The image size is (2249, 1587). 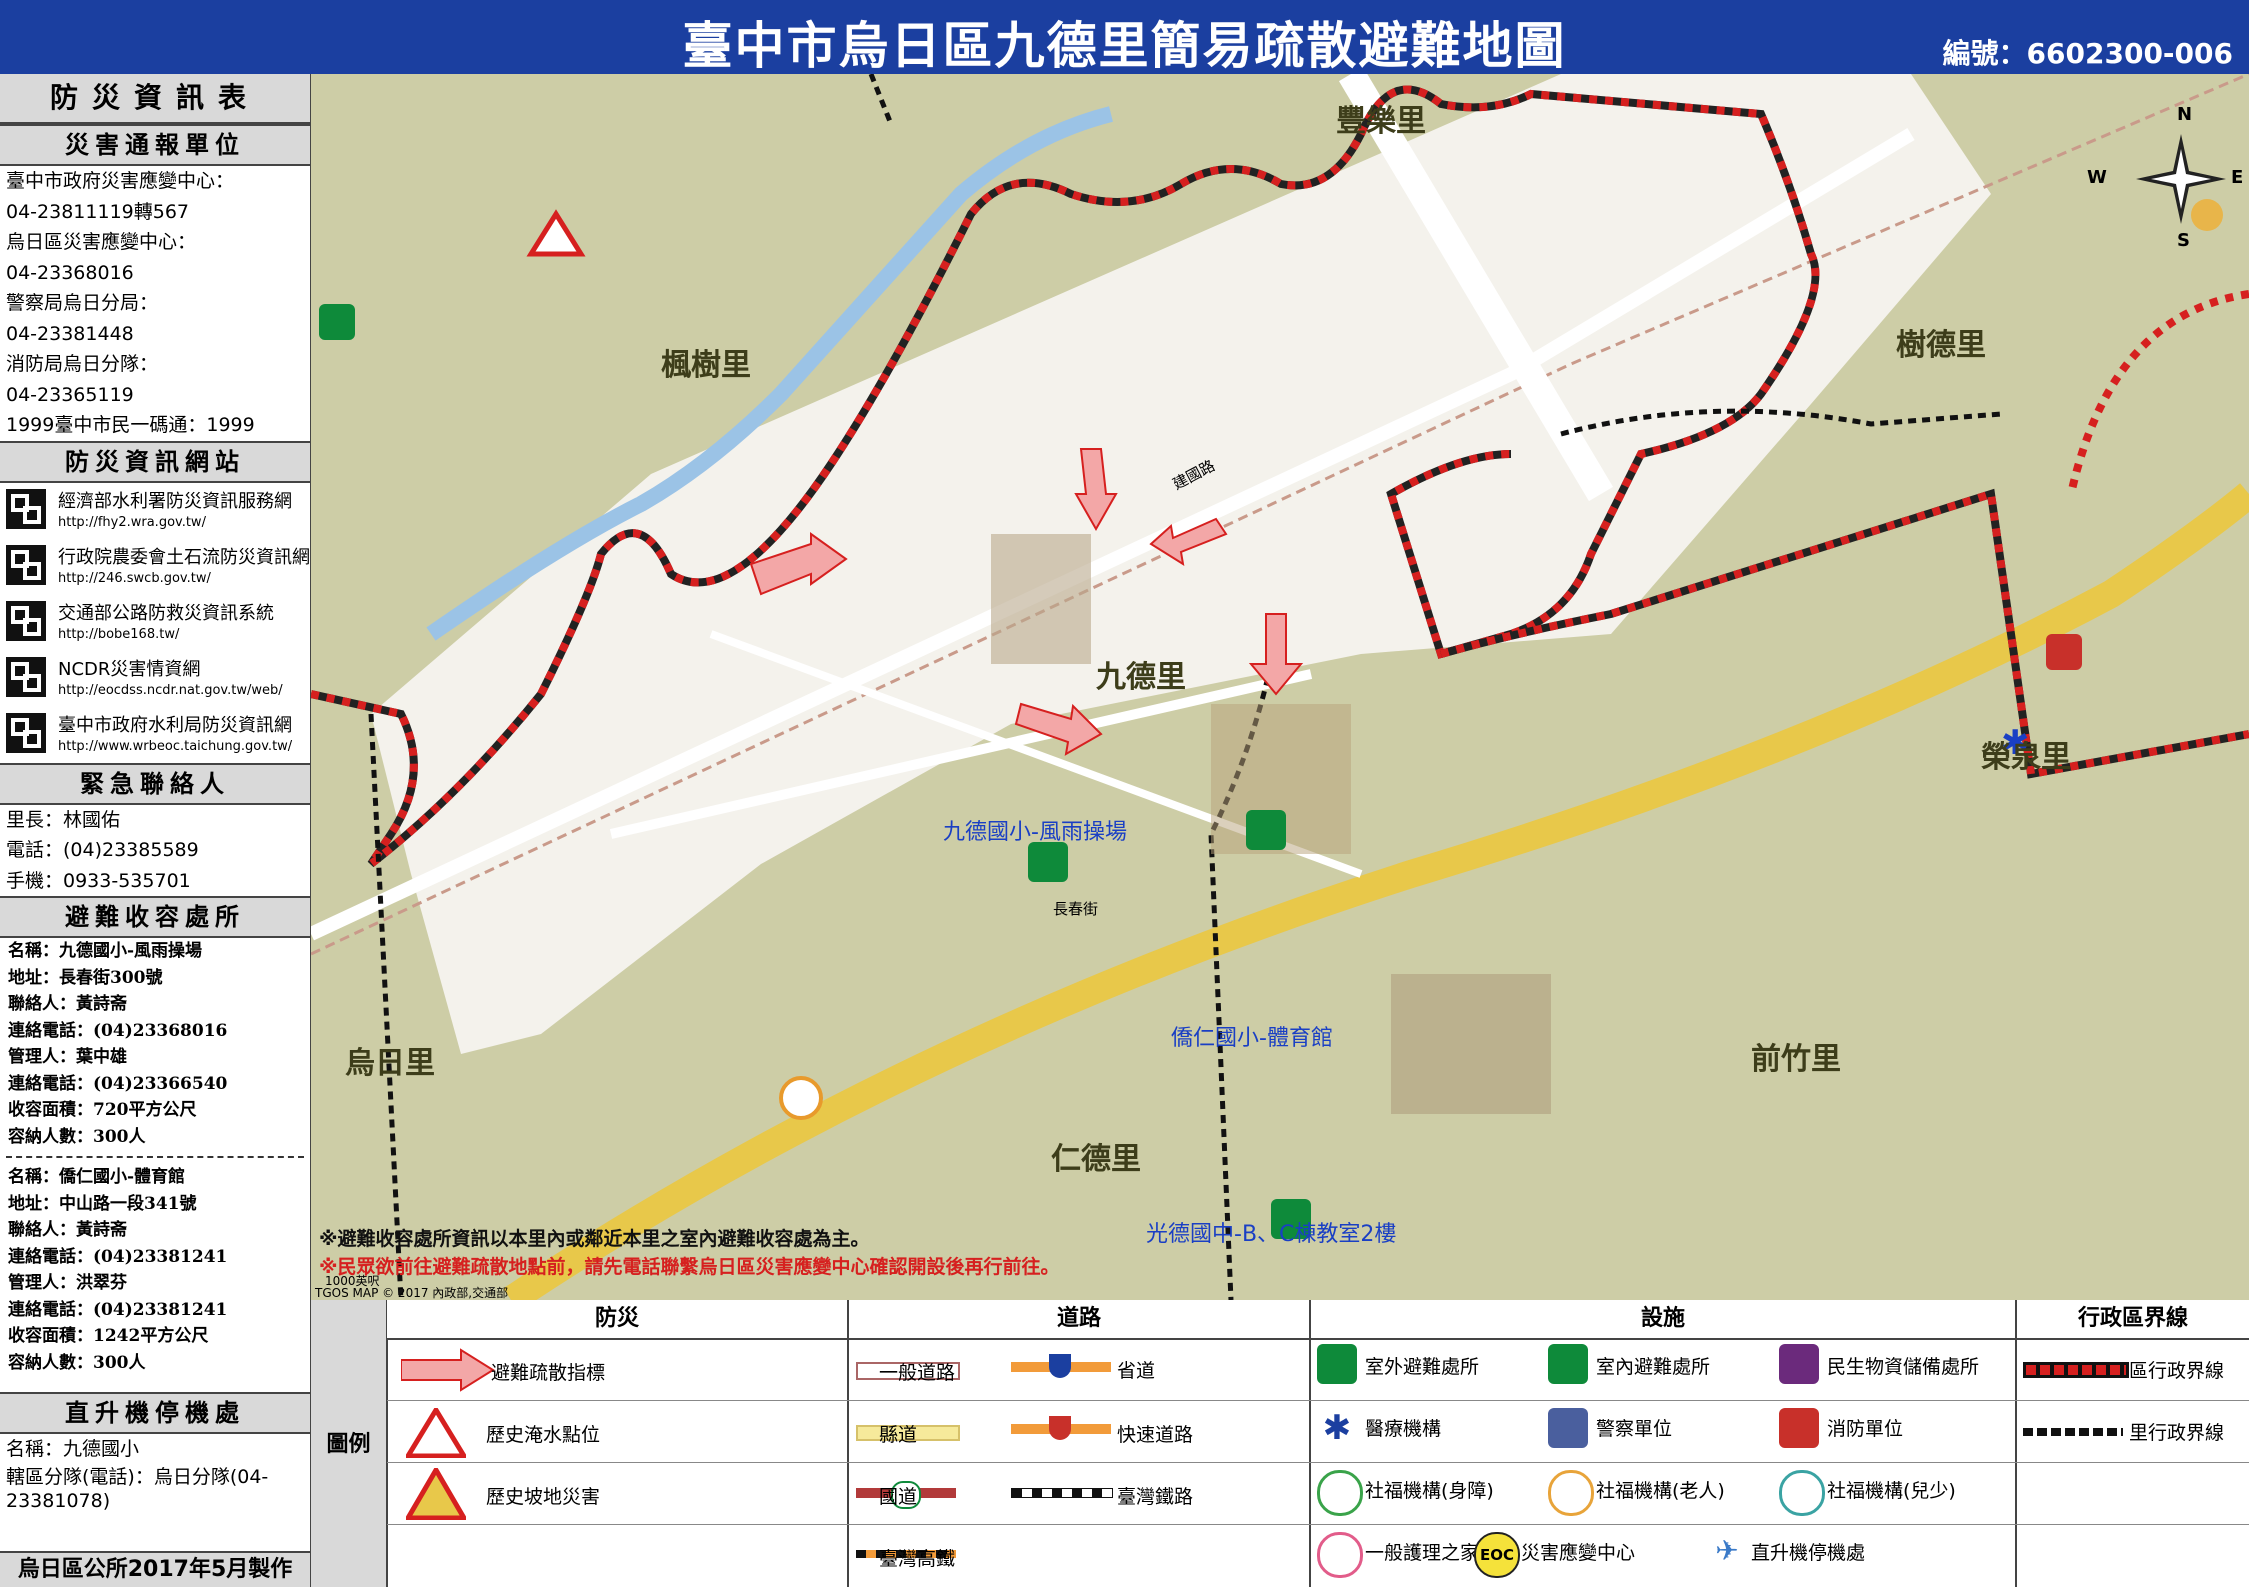 I want to click on contact-line: 里長：林國佑, so click(x=63, y=819).